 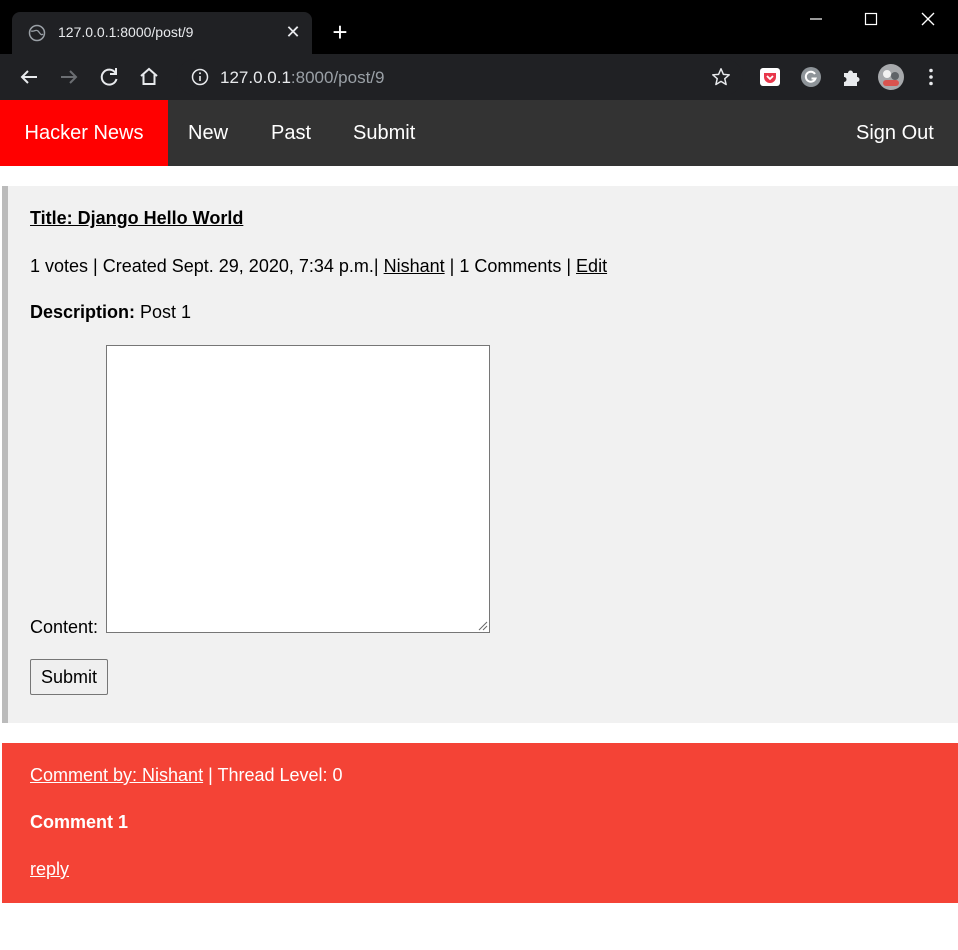 What do you see at coordinates (891, 77) in the screenshot?
I see `profile-avatar` at bounding box center [891, 77].